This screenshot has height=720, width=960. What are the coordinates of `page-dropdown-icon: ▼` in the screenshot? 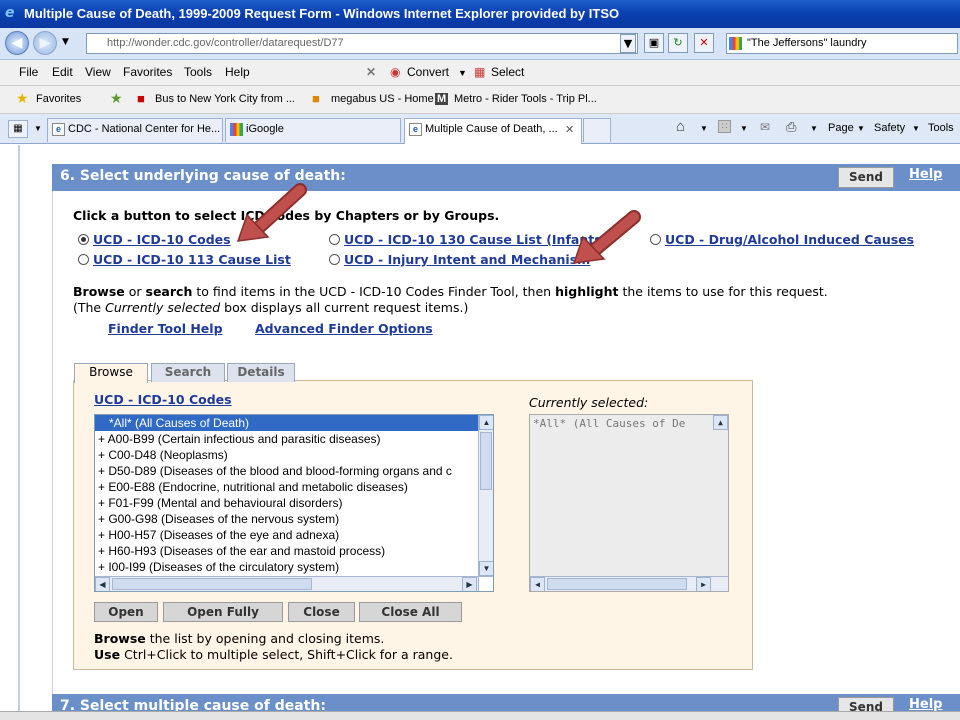 It's located at (861, 128).